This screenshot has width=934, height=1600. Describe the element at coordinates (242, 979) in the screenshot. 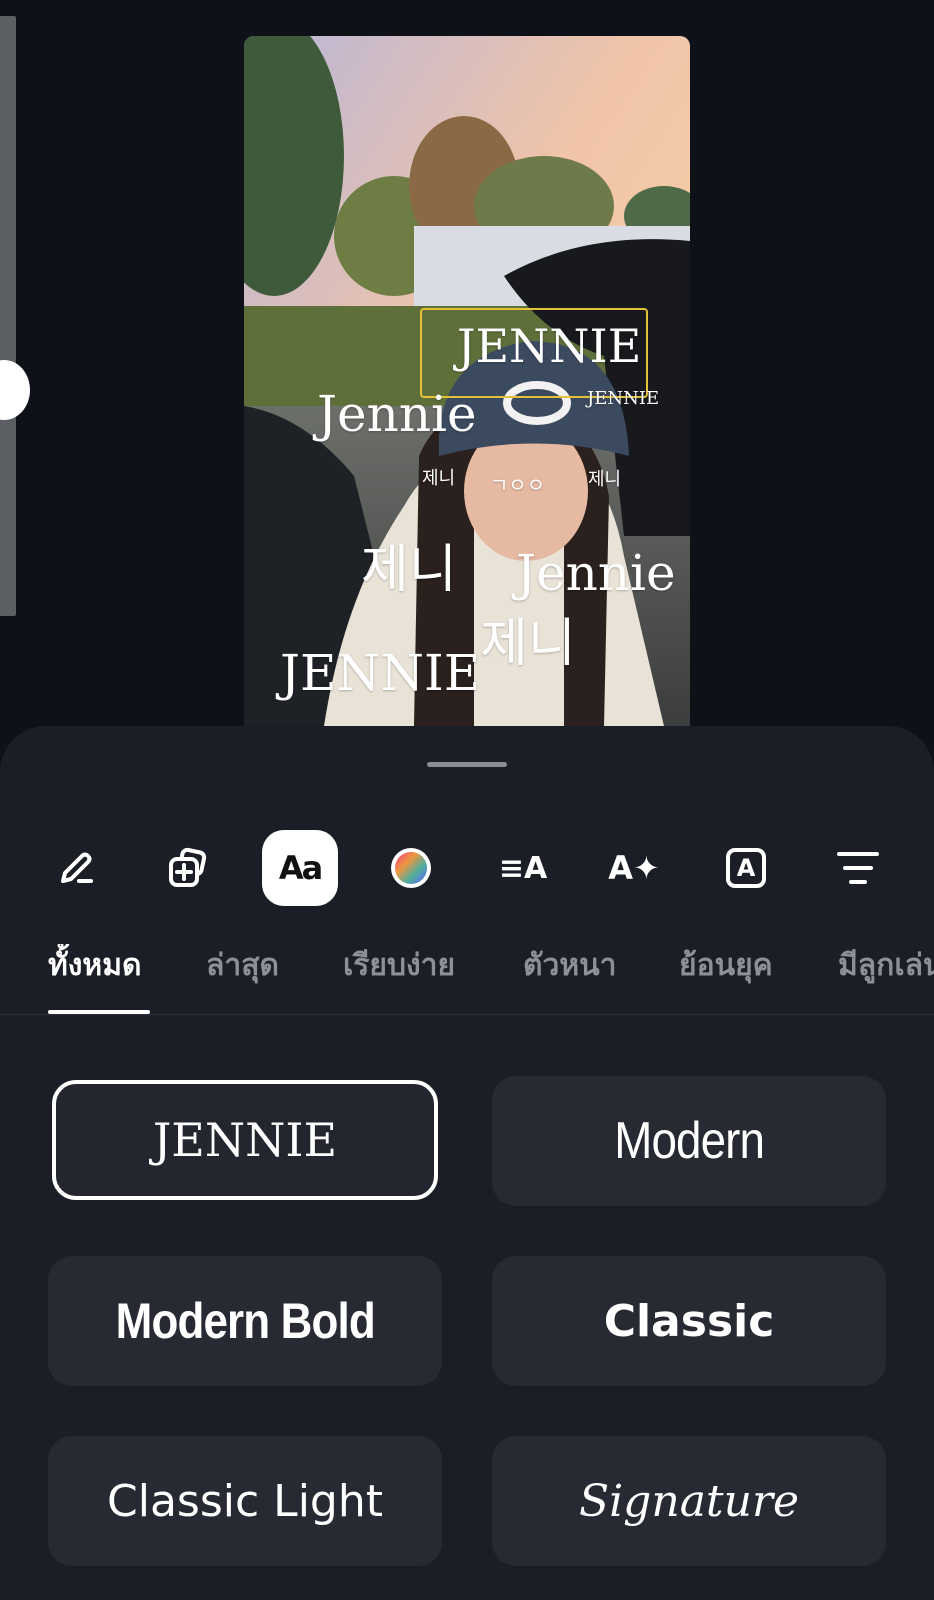

I see `tab-recent: ล่าสุด` at that location.